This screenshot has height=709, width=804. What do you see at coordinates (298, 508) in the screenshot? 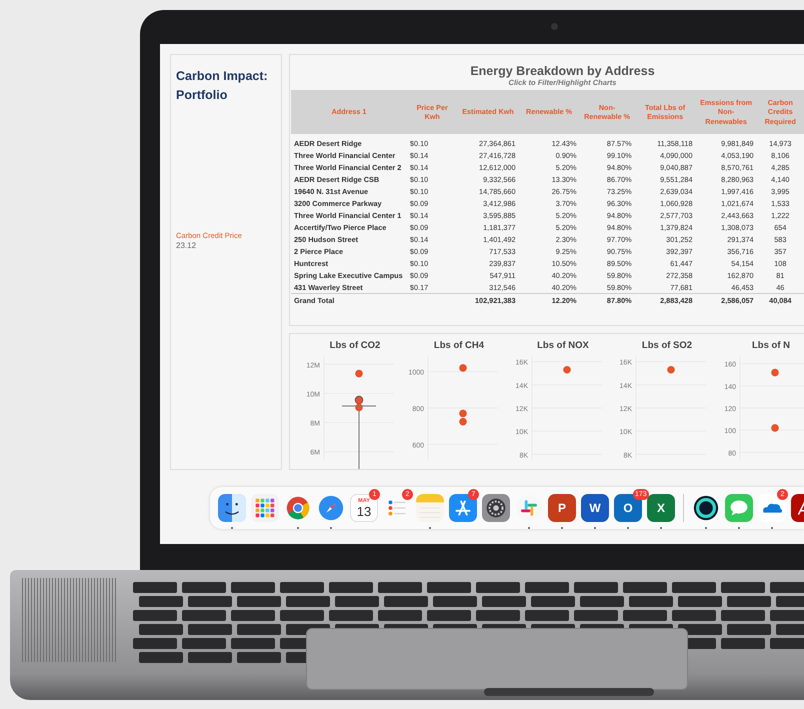
I see `chrome-icon` at bounding box center [298, 508].